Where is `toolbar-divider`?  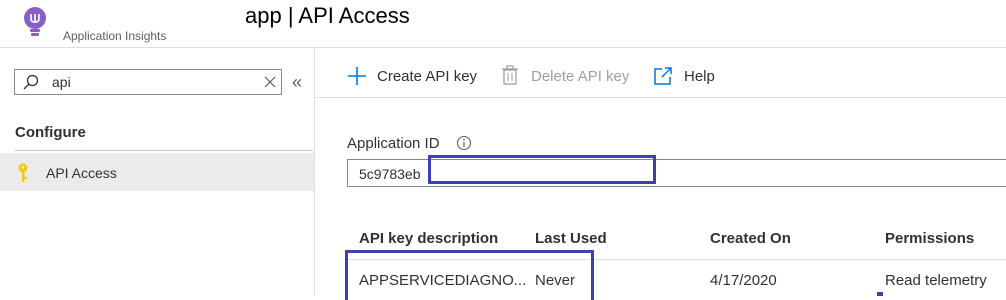
toolbar-divider is located at coordinates (660, 97).